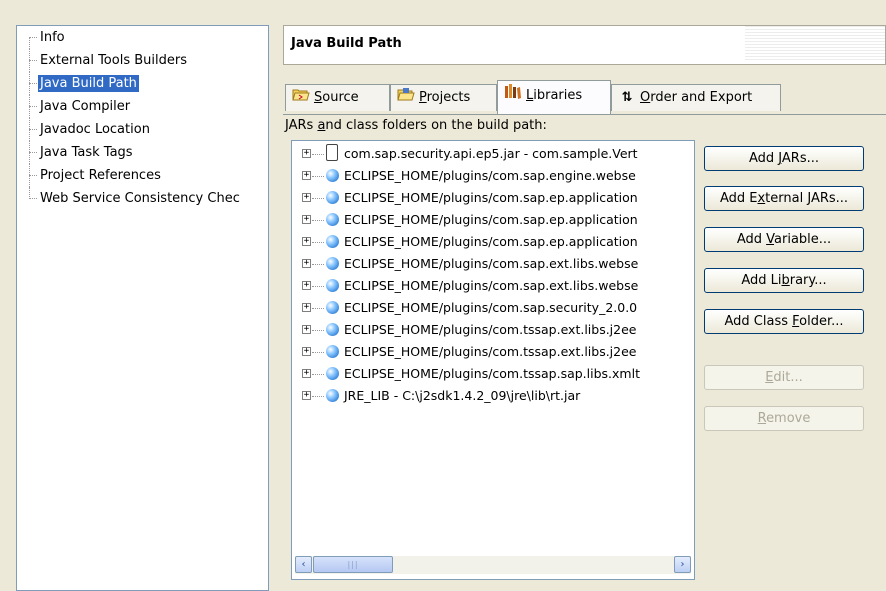 This screenshot has height=591, width=886. What do you see at coordinates (584, 114) in the screenshot?
I see `tab-panel-border` at bounding box center [584, 114].